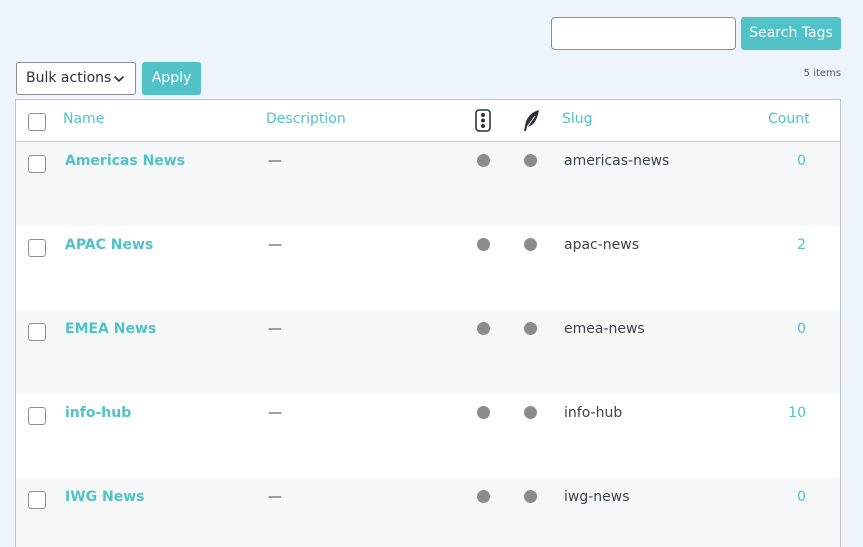  I want to click on apply-button: Apply, so click(171, 78).